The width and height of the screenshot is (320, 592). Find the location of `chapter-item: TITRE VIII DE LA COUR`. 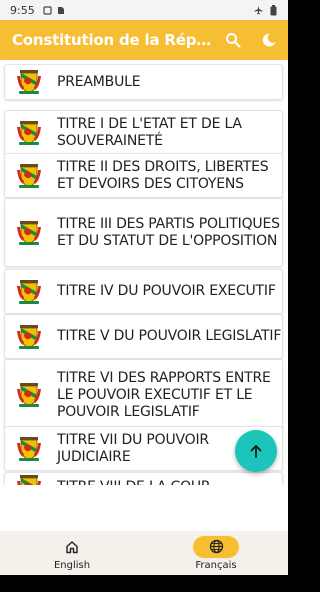

chapter-item: TITRE VIII DE LA COUR is located at coordinates (143, 478).